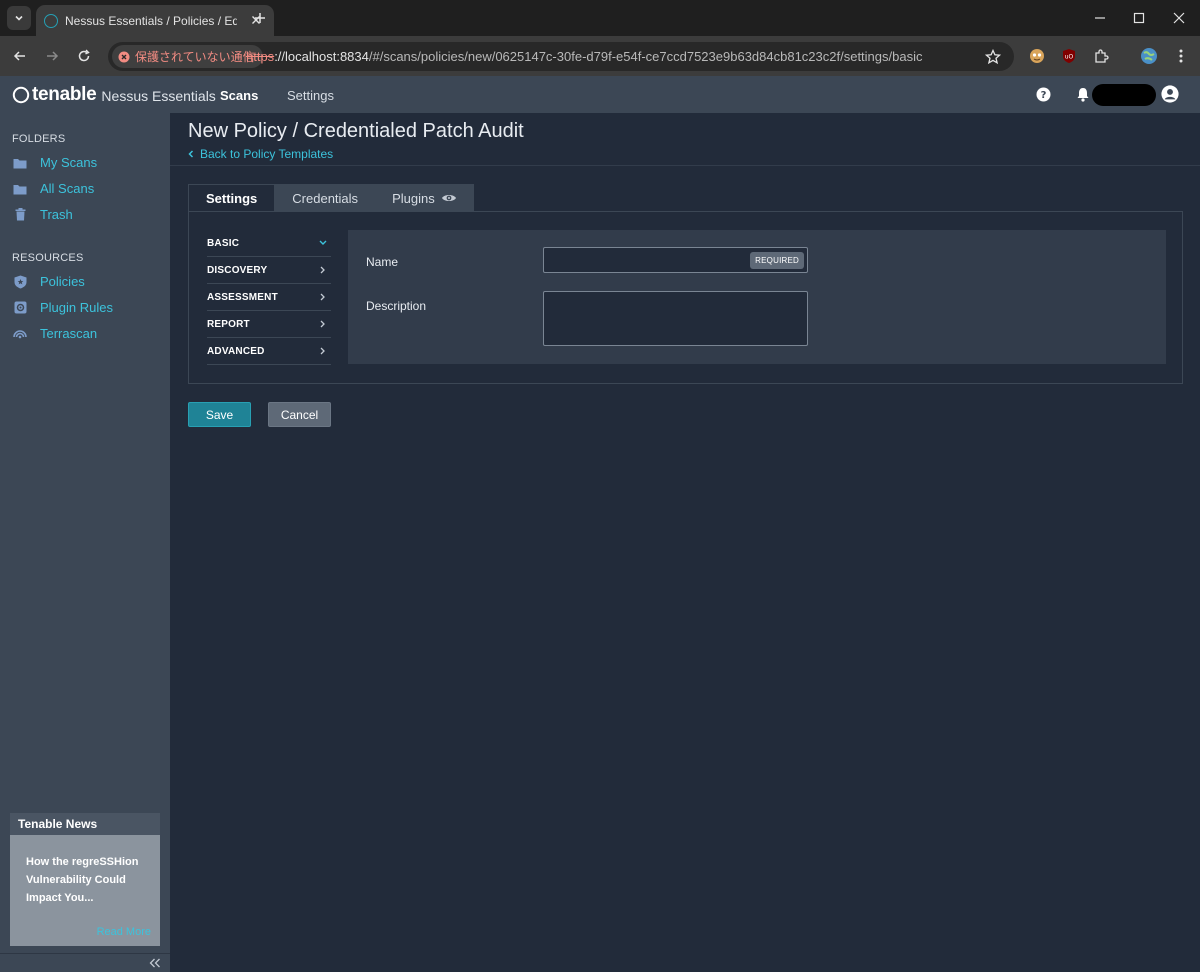 This screenshot has height=972, width=1200. I want to click on settings-nav-label: REPORT, so click(228, 324).